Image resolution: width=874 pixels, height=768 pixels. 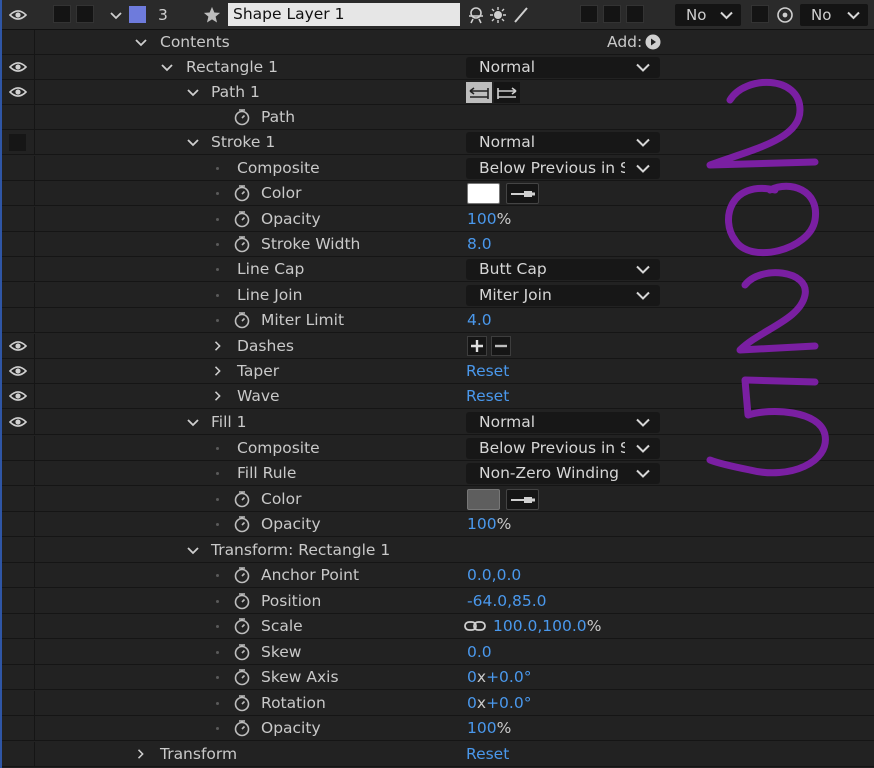 What do you see at coordinates (563, 142) in the screenshot?
I see `stroke-1-blend-dropdown: Normal` at bounding box center [563, 142].